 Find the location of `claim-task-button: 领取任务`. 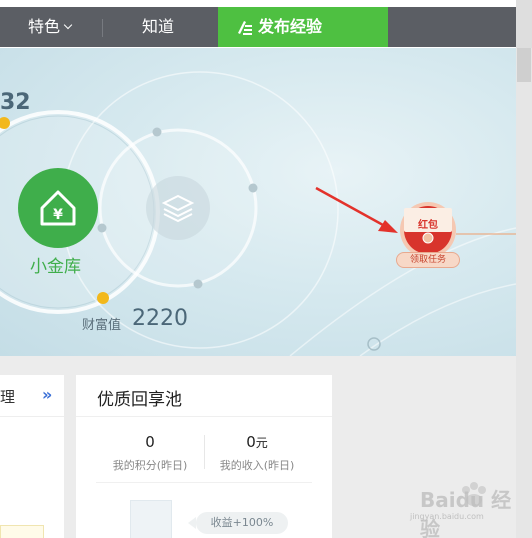

claim-task-button: 领取任务 is located at coordinates (428, 260).